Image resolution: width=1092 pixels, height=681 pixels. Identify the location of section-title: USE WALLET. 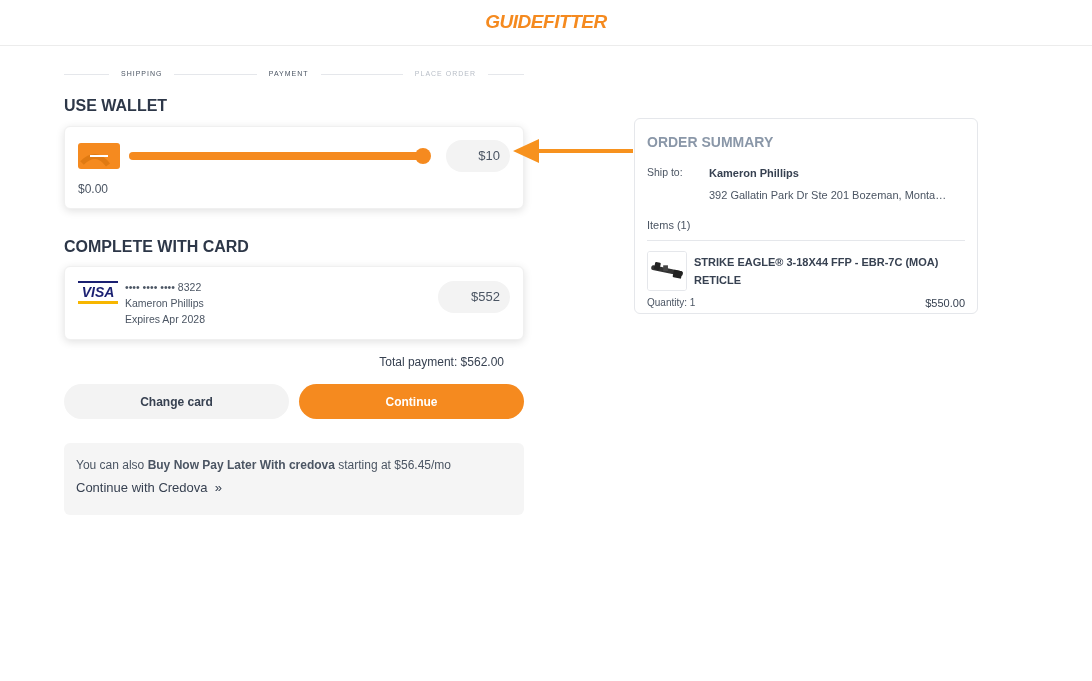
(116, 106).